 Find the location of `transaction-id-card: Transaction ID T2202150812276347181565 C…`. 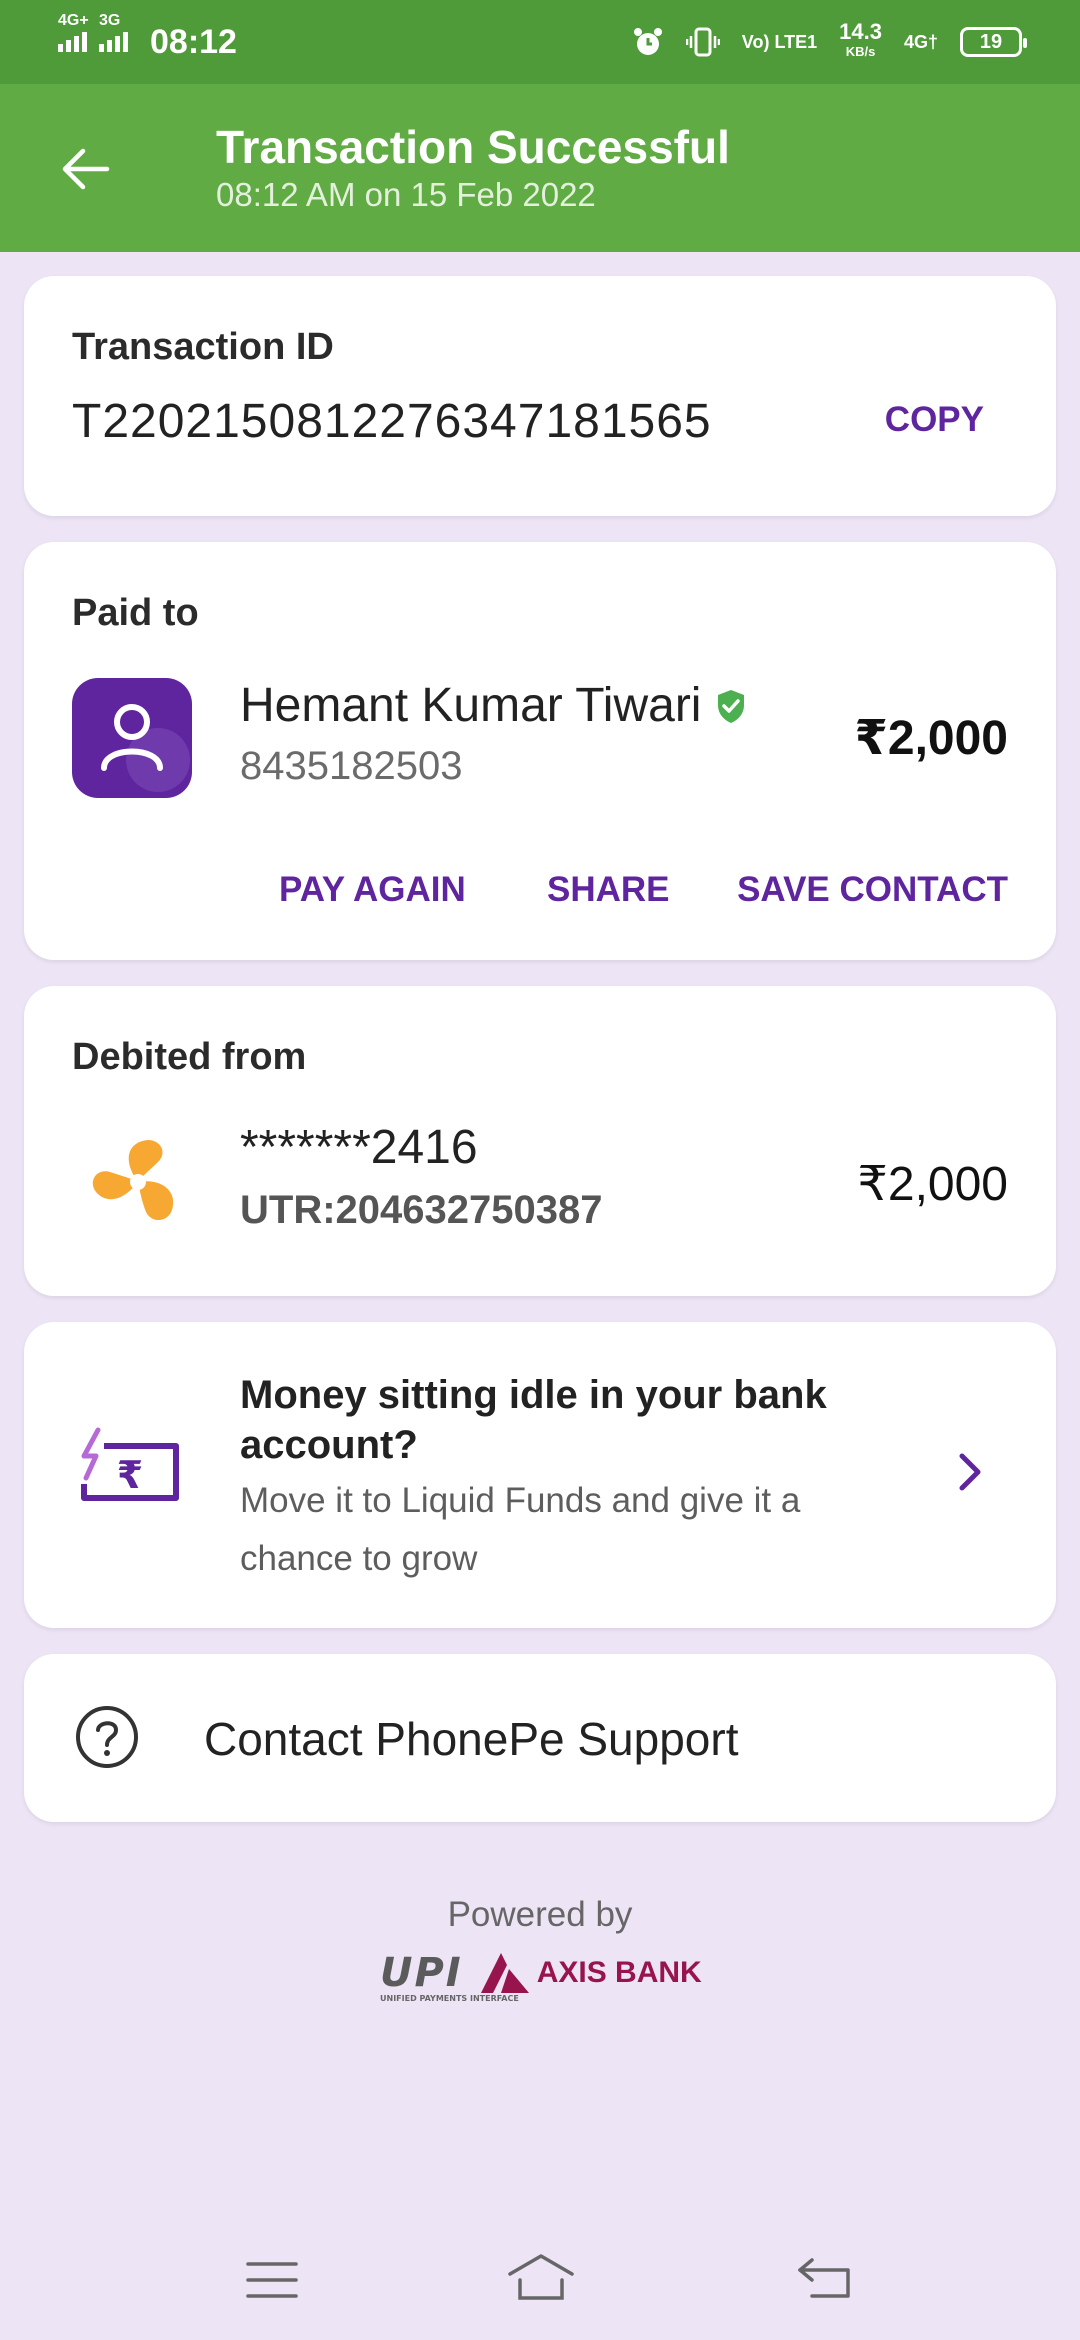

transaction-id-card: Transaction ID T2202150812276347181565 C… is located at coordinates (540, 396).